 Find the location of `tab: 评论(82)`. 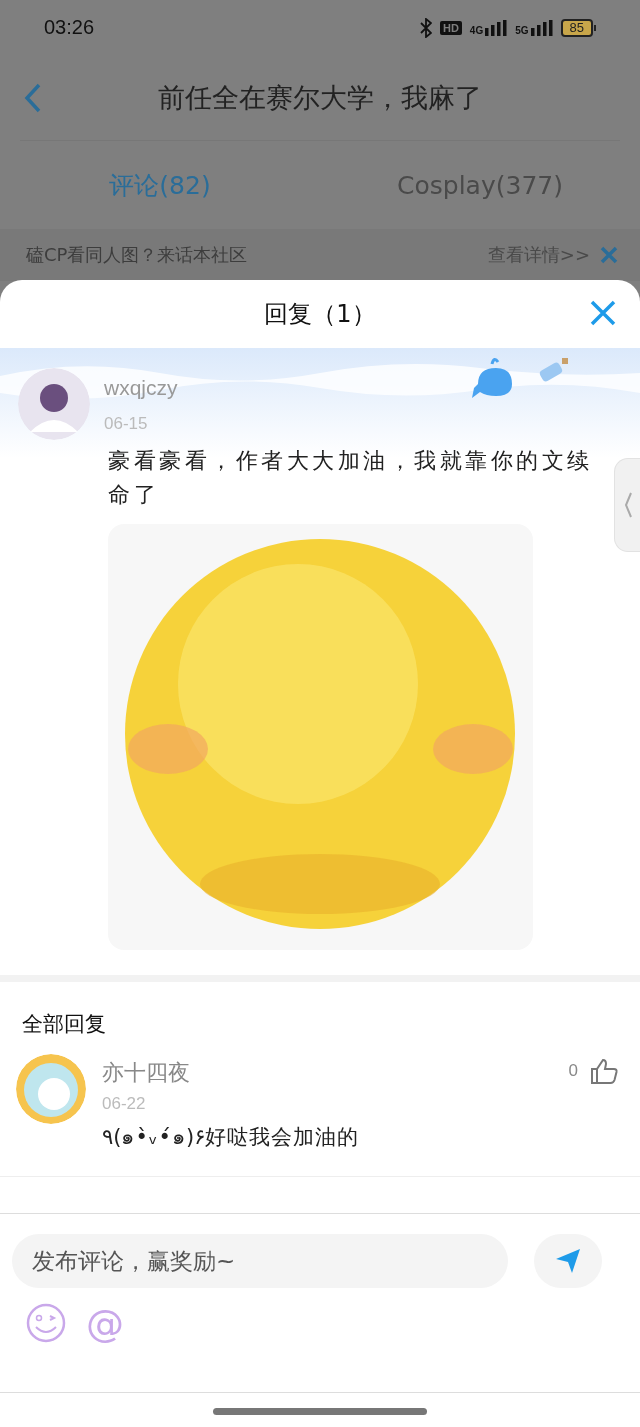

tab: 评论(82) is located at coordinates (160, 185).